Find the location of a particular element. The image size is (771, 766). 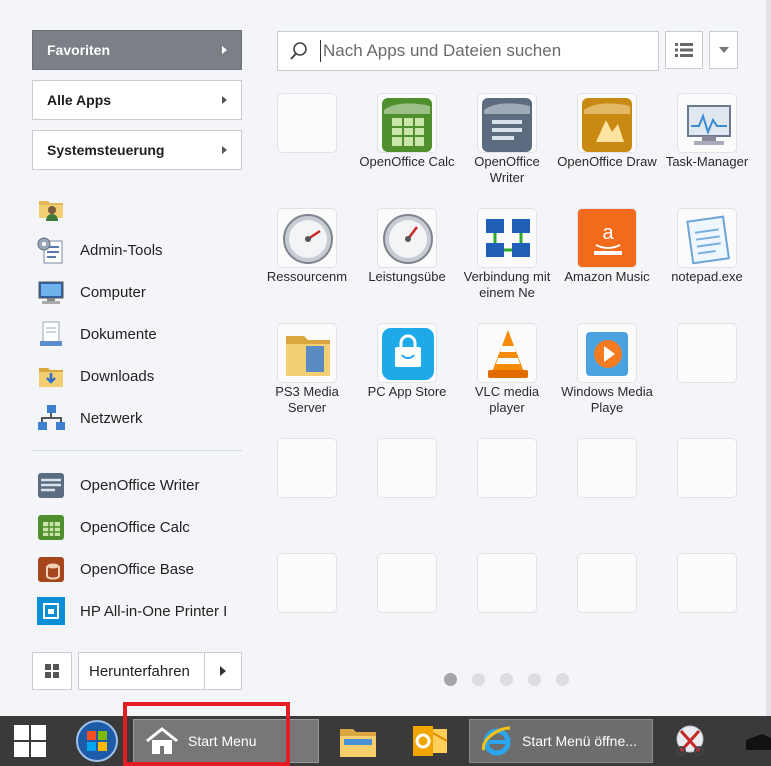

category-label: Favoriten is located at coordinates (79, 50).